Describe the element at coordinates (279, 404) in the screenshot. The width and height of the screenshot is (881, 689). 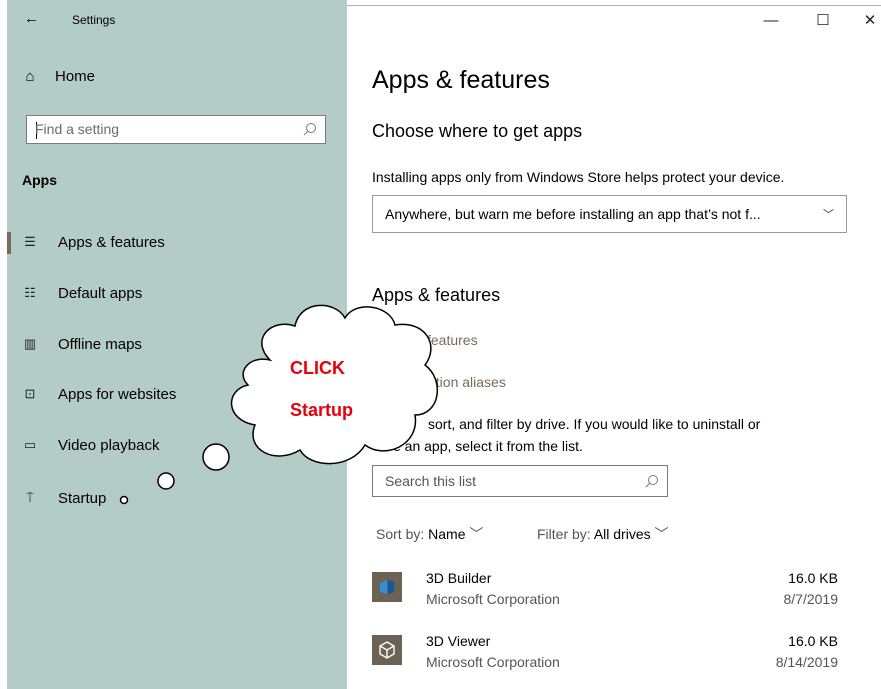
I see `thought-cloud-annotation` at that location.